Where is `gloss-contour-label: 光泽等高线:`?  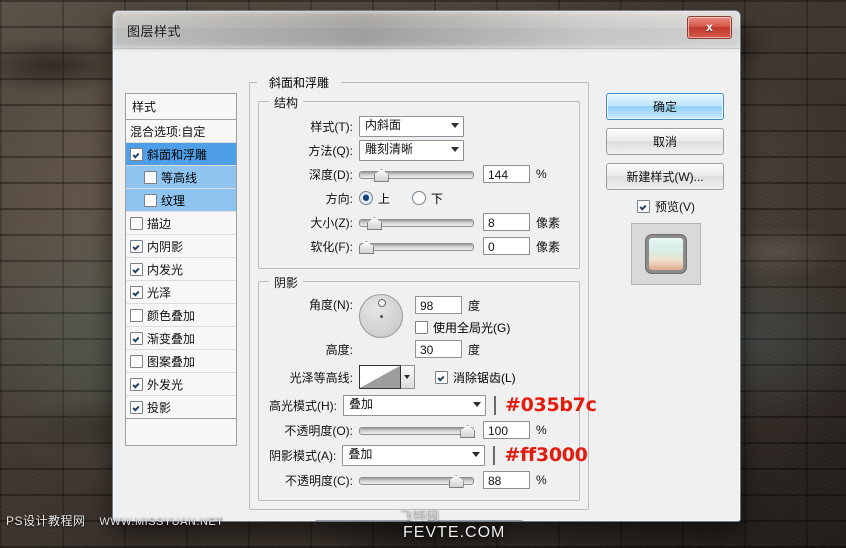 gloss-contour-label: 光泽等高线: is located at coordinates (321, 377).